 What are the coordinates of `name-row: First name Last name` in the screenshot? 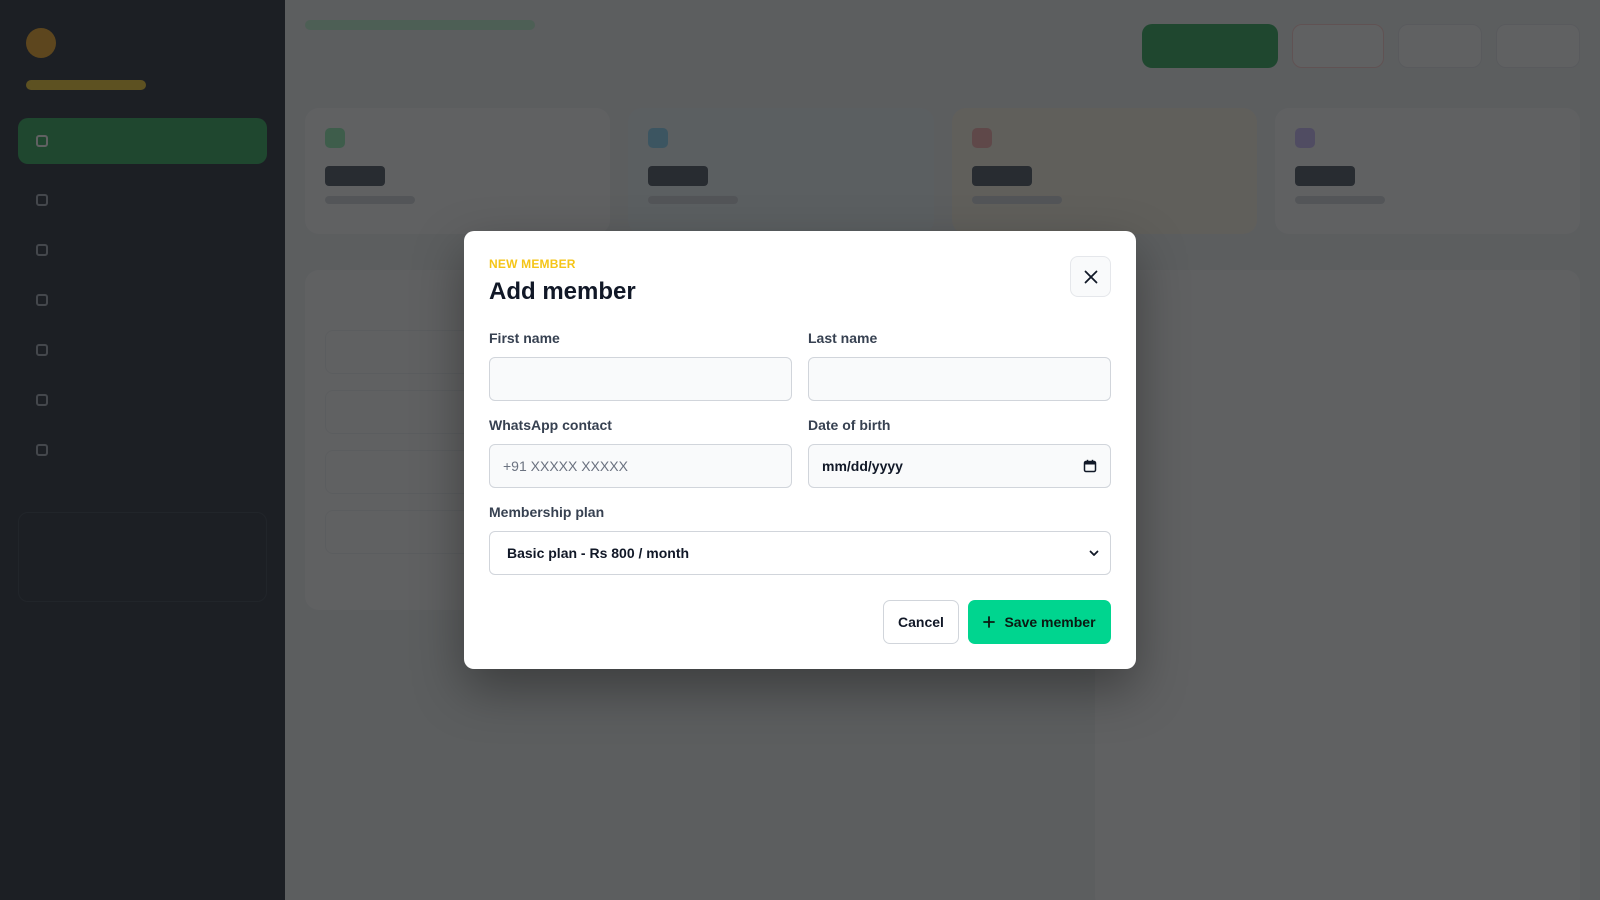 It's located at (800, 365).